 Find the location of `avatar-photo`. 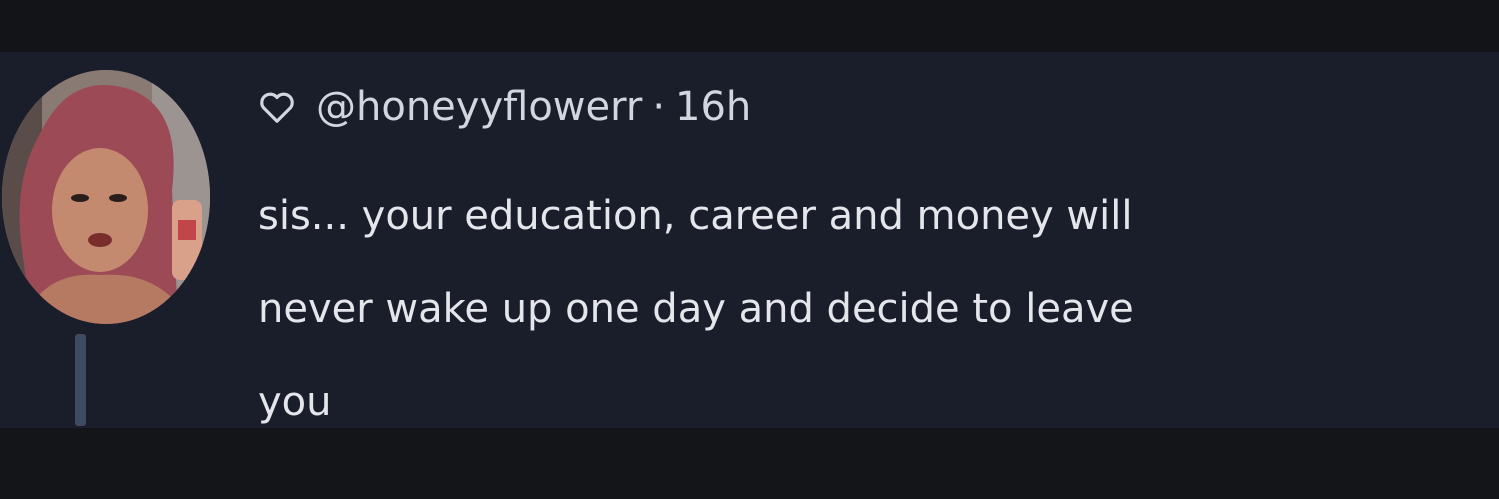

avatar-photo is located at coordinates (106, 197).